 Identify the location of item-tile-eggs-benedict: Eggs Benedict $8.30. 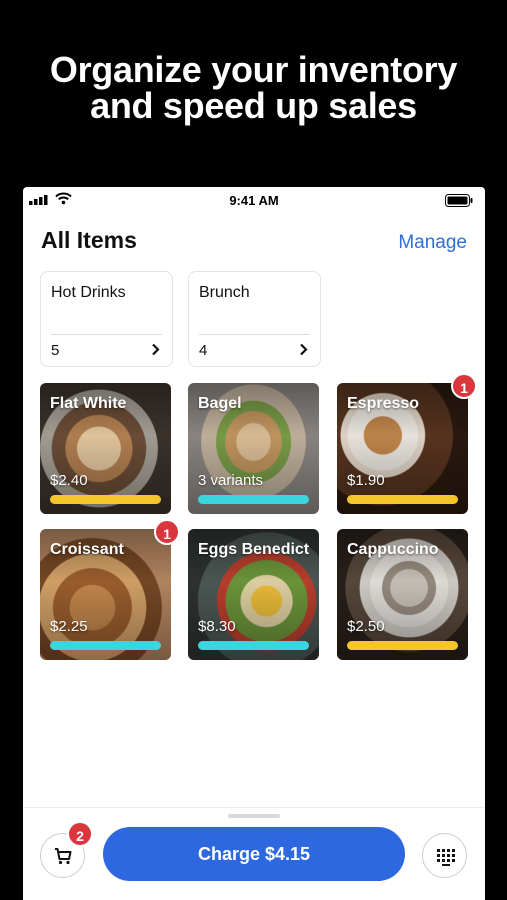
(253, 594).